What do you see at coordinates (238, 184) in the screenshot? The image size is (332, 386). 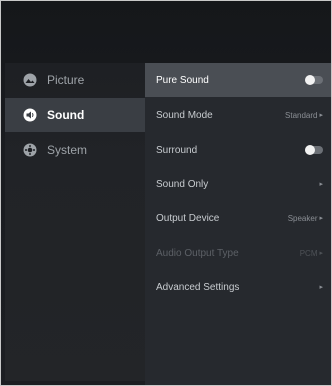 I see `setting-sound-only: Sound Only ▸` at bounding box center [238, 184].